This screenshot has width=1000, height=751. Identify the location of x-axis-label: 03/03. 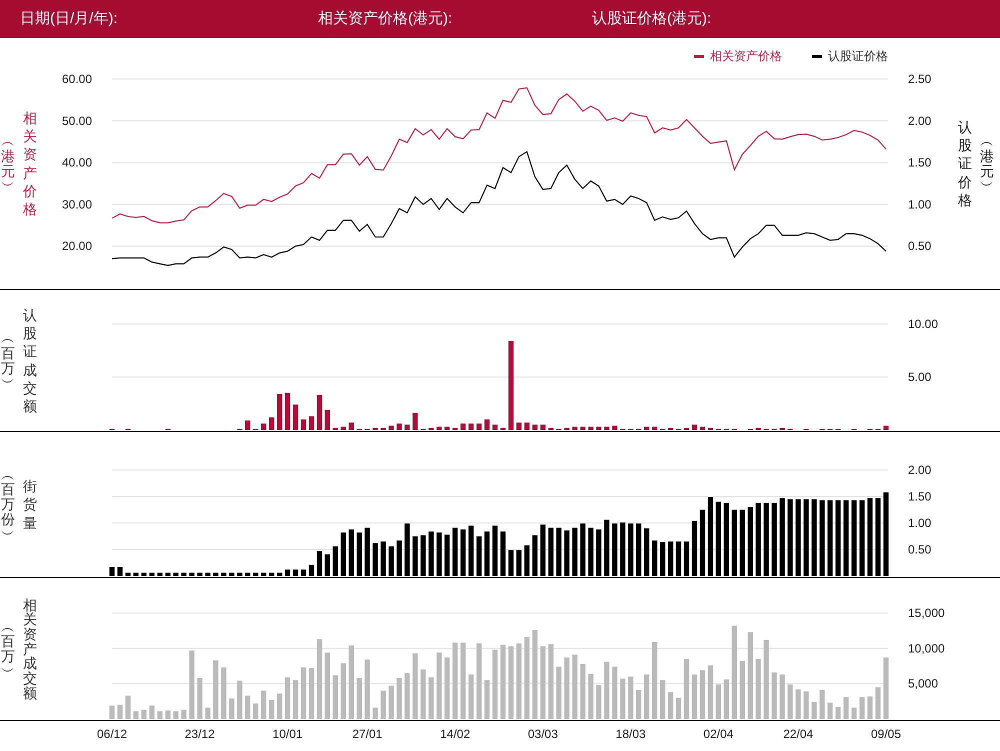
(543, 734).